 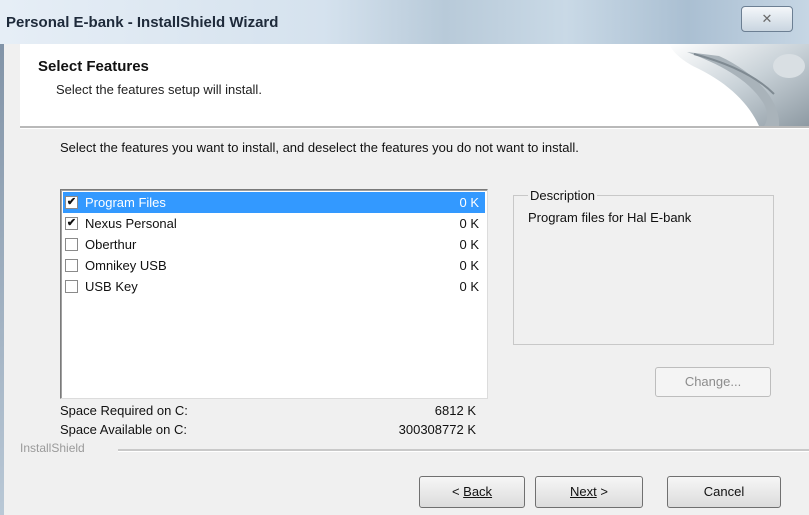 I want to click on window-title: Personal E-bank - InstallShield Wizard, so click(x=142, y=22).